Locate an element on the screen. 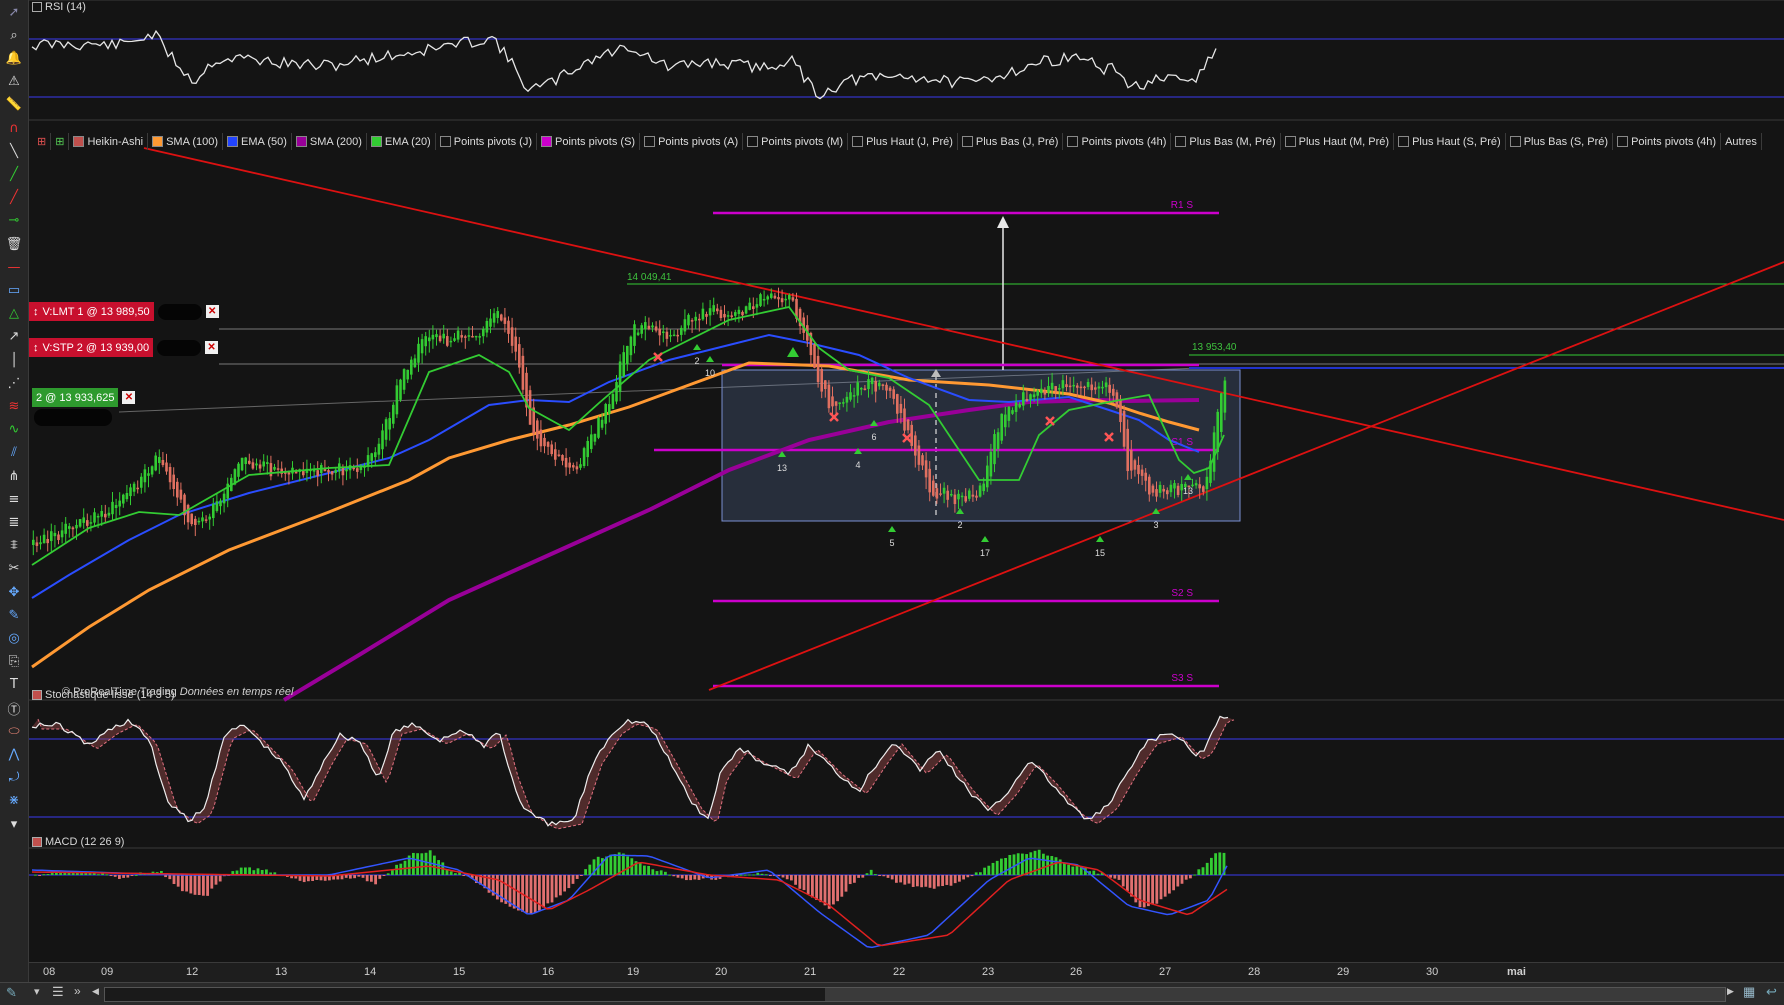  horizontal-line-icon: ⊸ is located at coordinates (14, 221).